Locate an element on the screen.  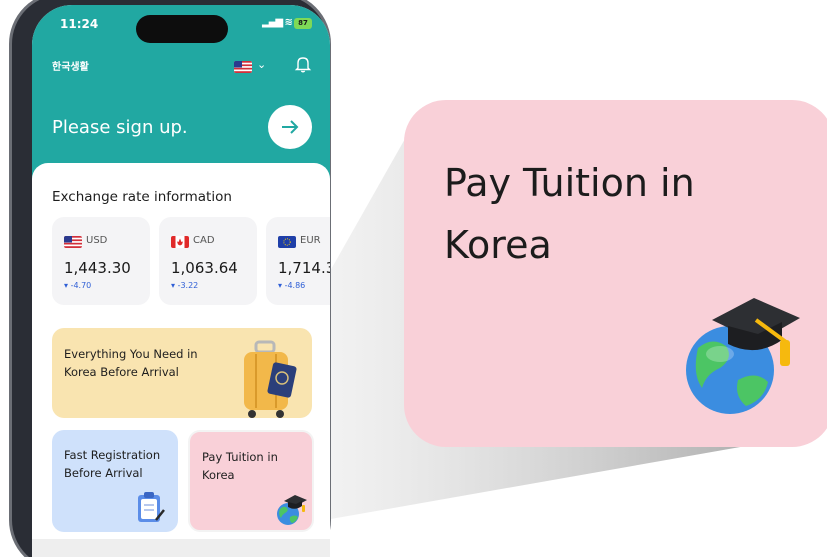
status-bar: 11:24 ▂▄▆ ≋ 87 is located at coordinates (181, 25).